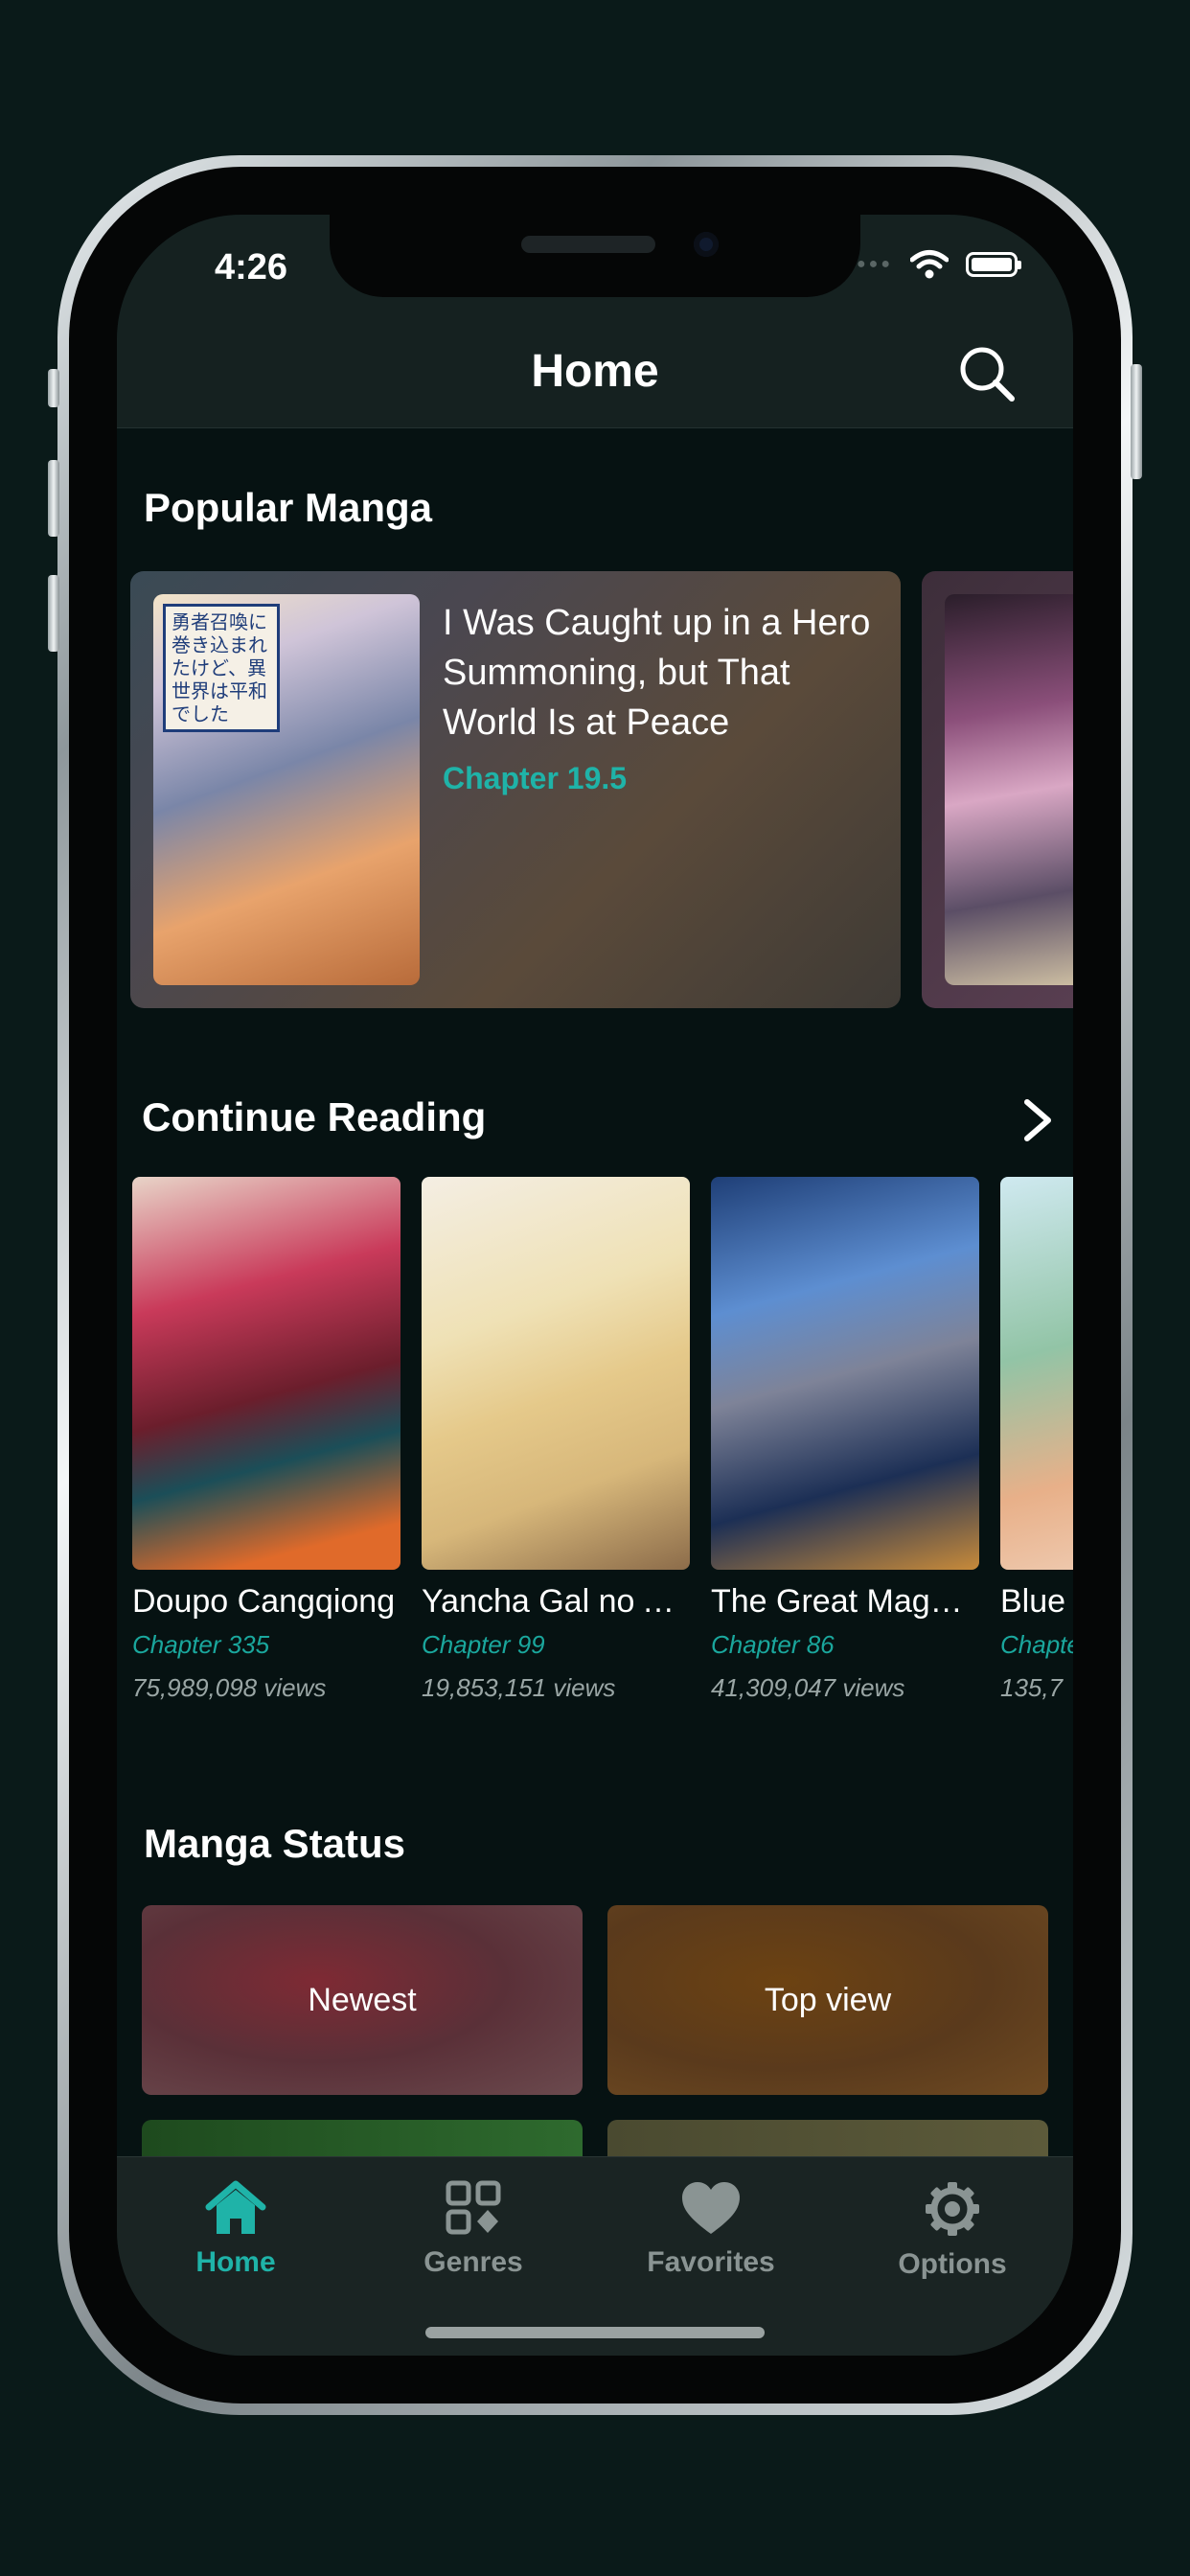  Describe the element at coordinates (484, 1644) in the screenshot. I see `manga-chapter: Chapter 99` at that location.